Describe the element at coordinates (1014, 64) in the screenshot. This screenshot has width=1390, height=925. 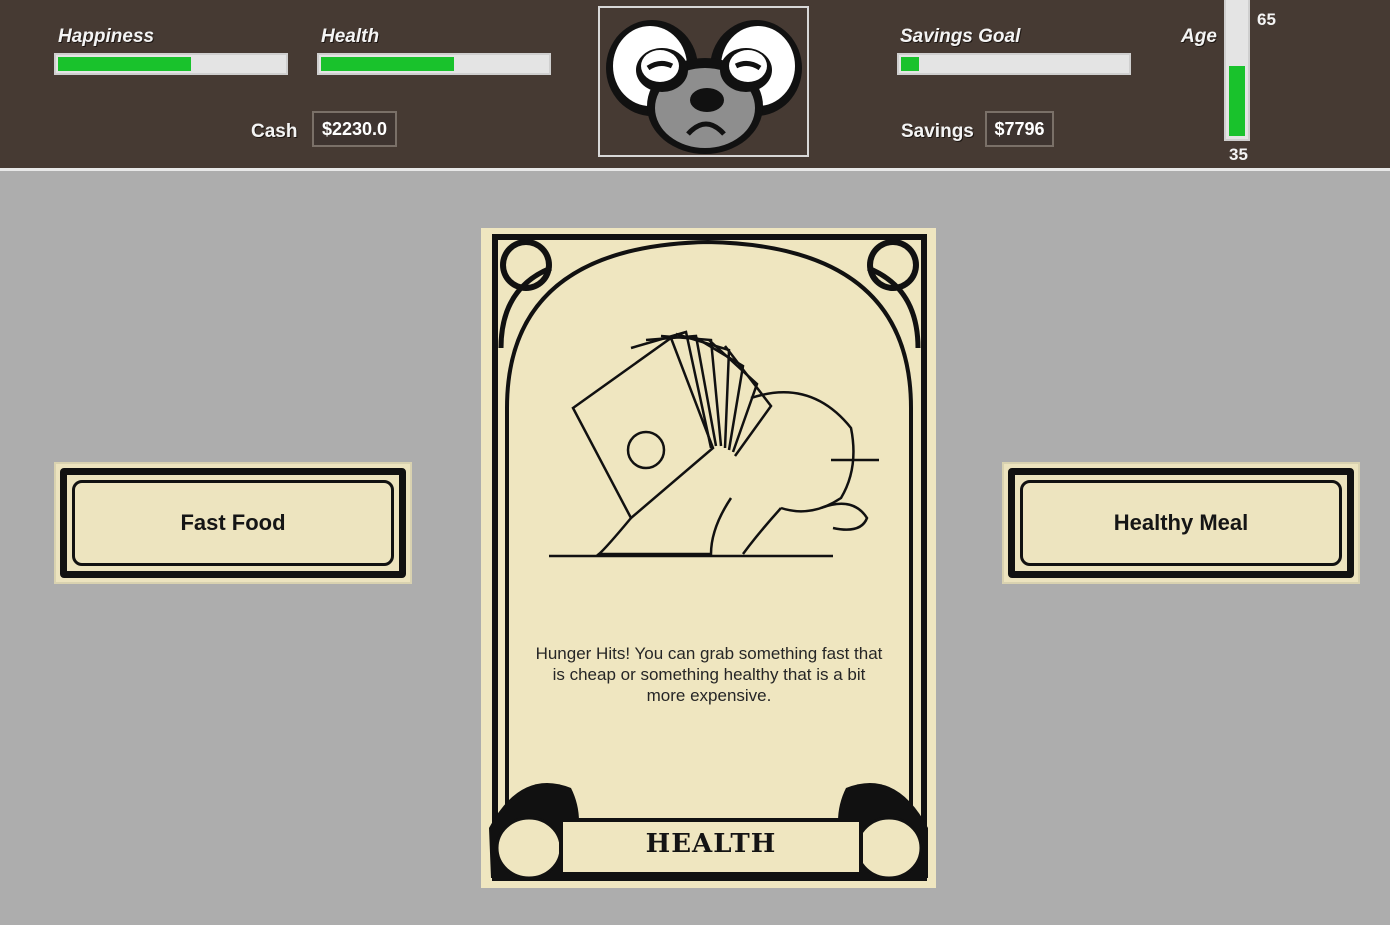
I see `savings-goal-bar` at that location.